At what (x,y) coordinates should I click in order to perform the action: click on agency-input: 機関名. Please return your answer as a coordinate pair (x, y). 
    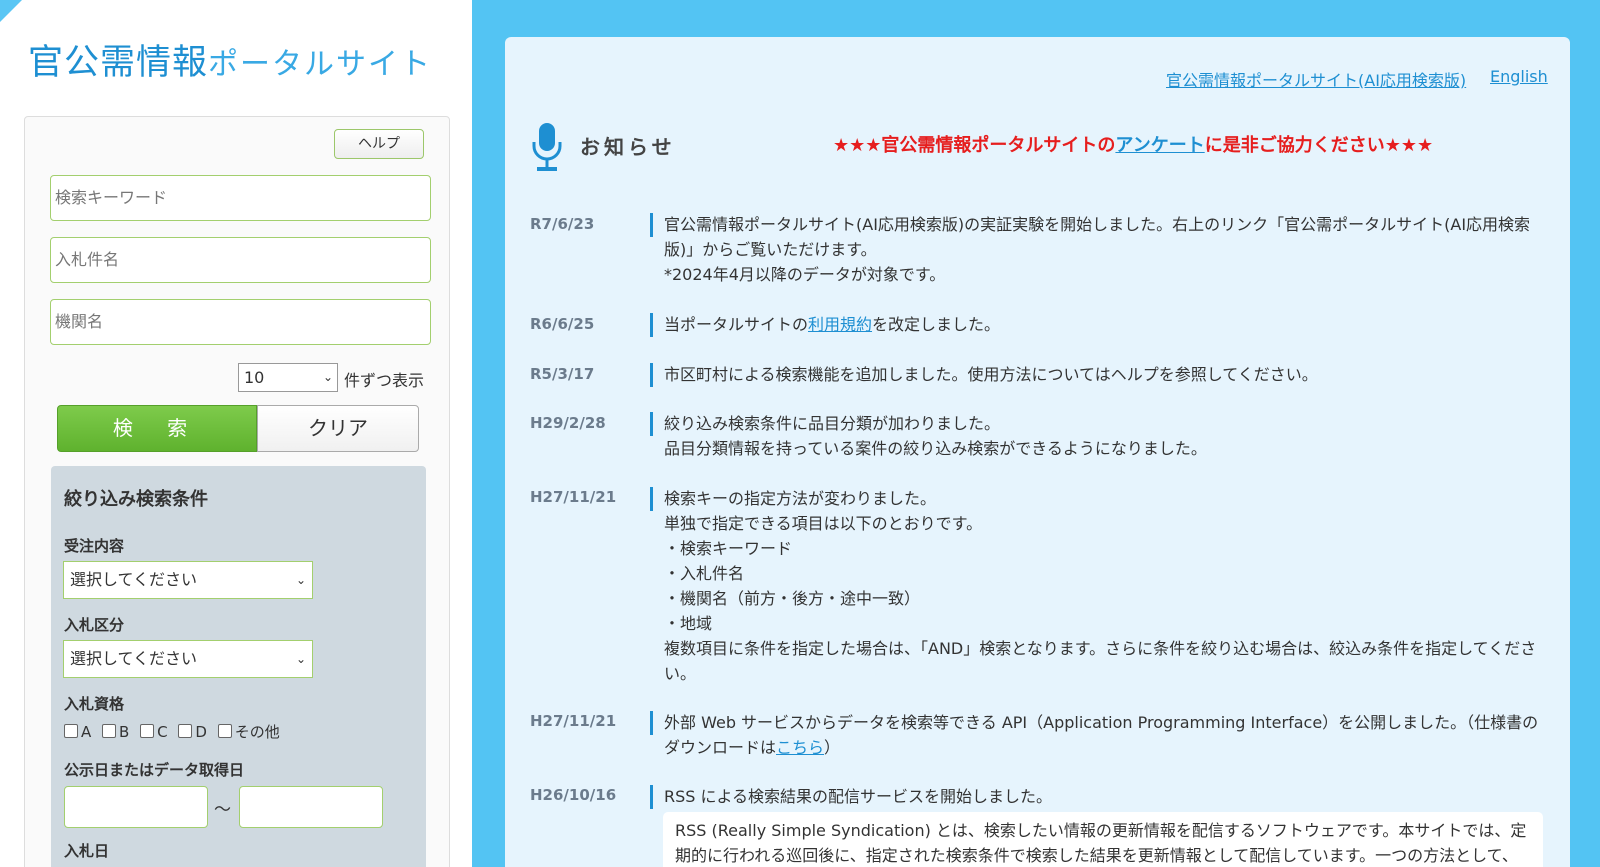
    Looking at the image, I should click on (240, 322).